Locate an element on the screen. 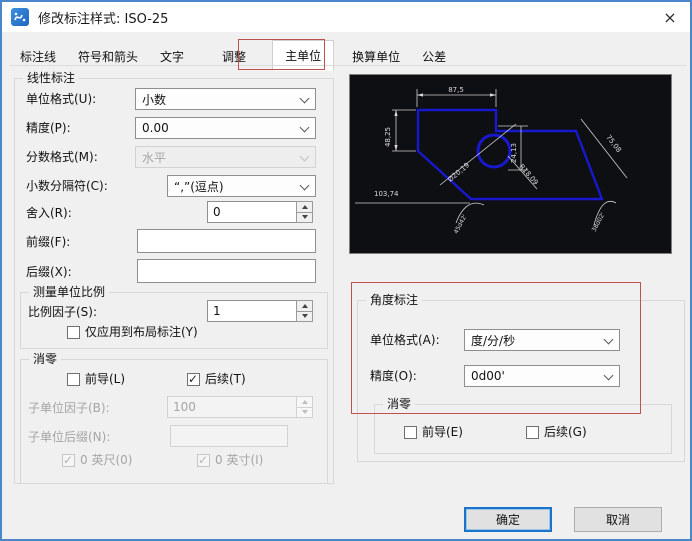 This screenshot has height=541, width=692. round-off-spinner: 0 is located at coordinates (260, 212).